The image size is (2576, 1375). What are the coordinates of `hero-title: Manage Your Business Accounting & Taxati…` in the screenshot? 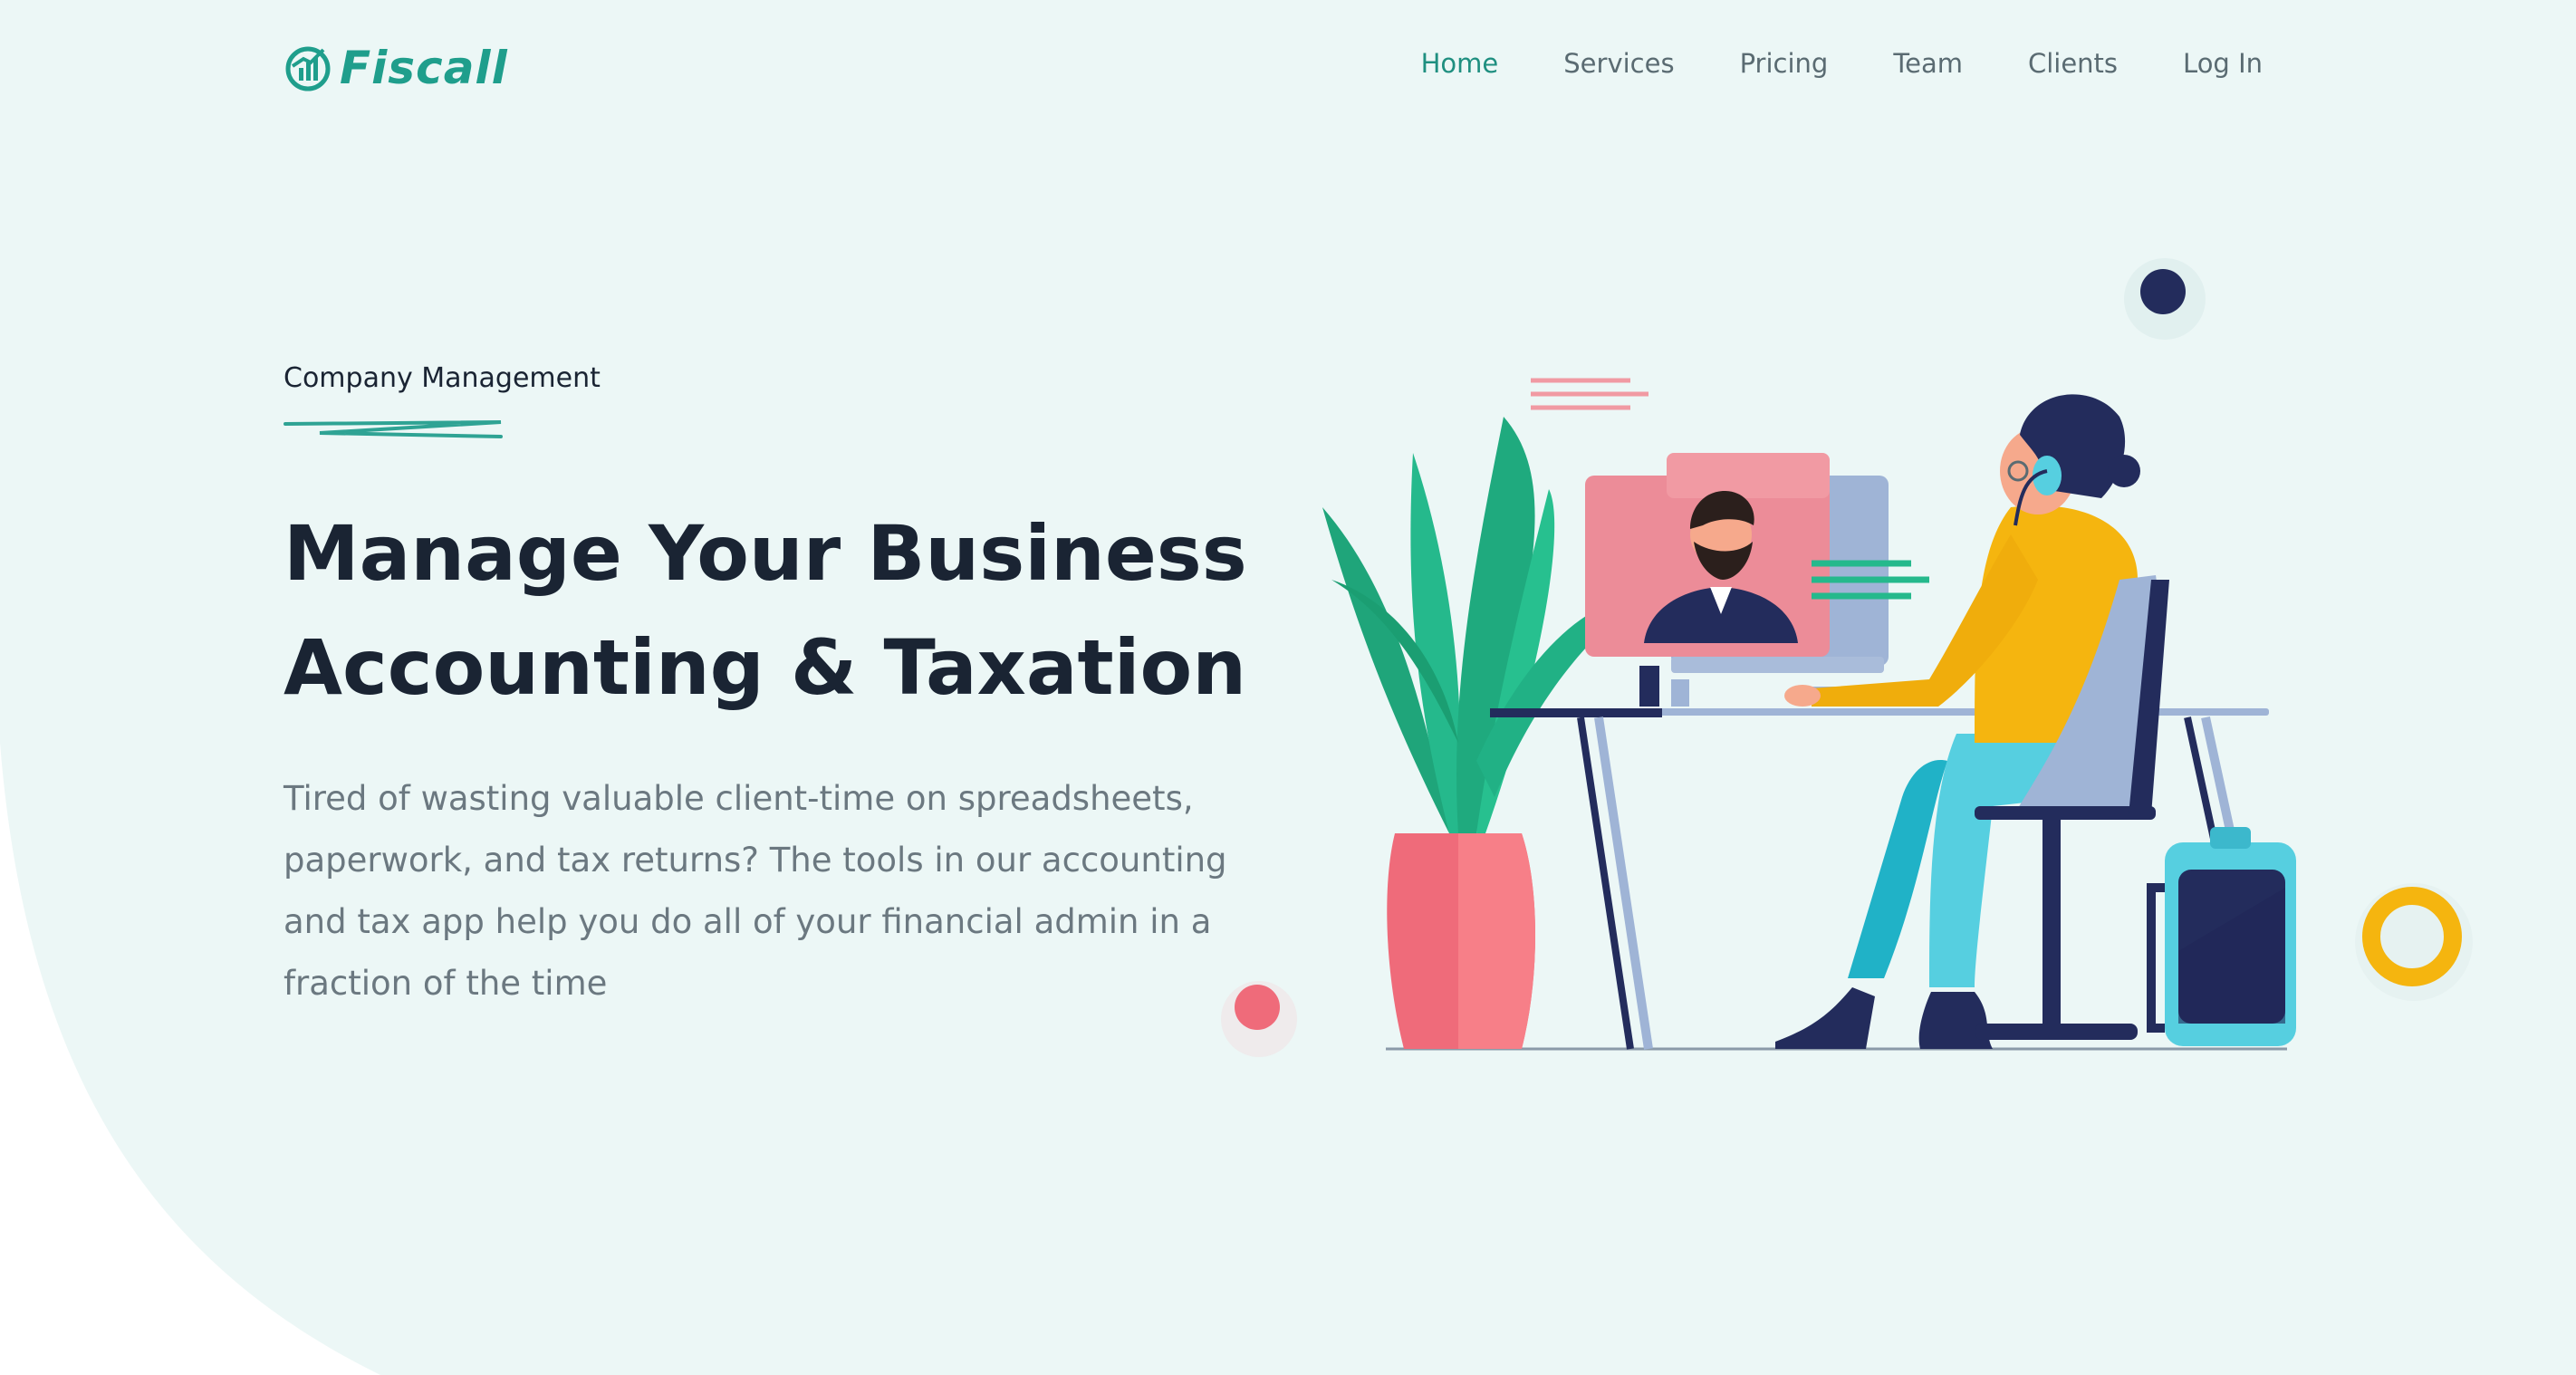 It's located at (782, 611).